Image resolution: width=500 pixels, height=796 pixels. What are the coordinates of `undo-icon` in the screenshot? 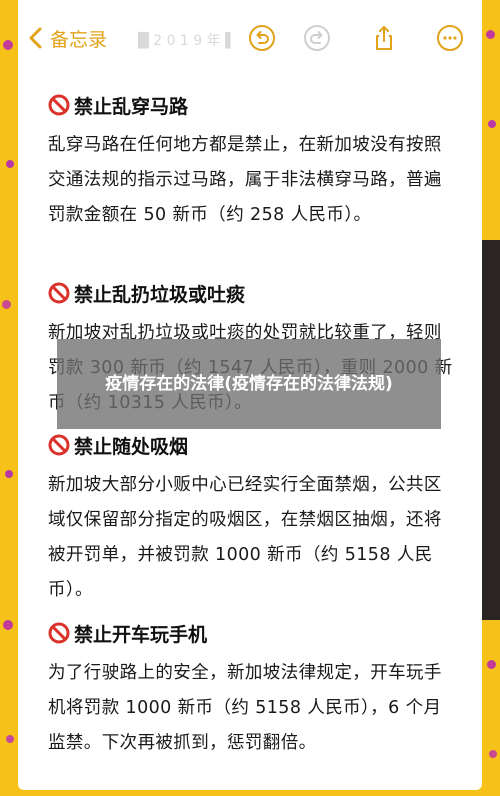 It's located at (262, 38).